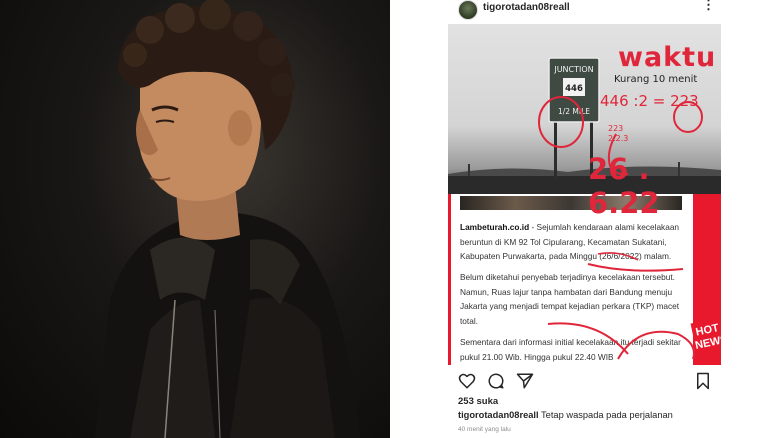 The image size is (780, 438). Describe the element at coordinates (703, 381) in the screenshot. I see `bookmark-icon` at that location.